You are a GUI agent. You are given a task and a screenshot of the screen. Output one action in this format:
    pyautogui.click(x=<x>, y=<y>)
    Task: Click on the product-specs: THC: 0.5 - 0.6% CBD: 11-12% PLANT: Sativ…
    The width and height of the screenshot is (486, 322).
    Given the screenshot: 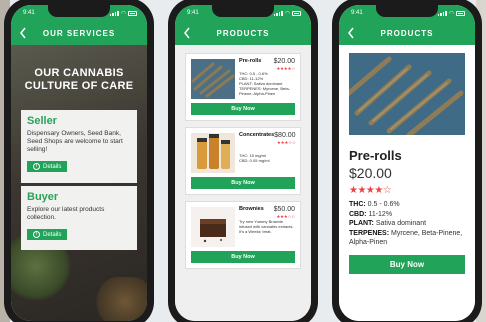 What is the action you would take?
    pyautogui.click(x=407, y=224)
    